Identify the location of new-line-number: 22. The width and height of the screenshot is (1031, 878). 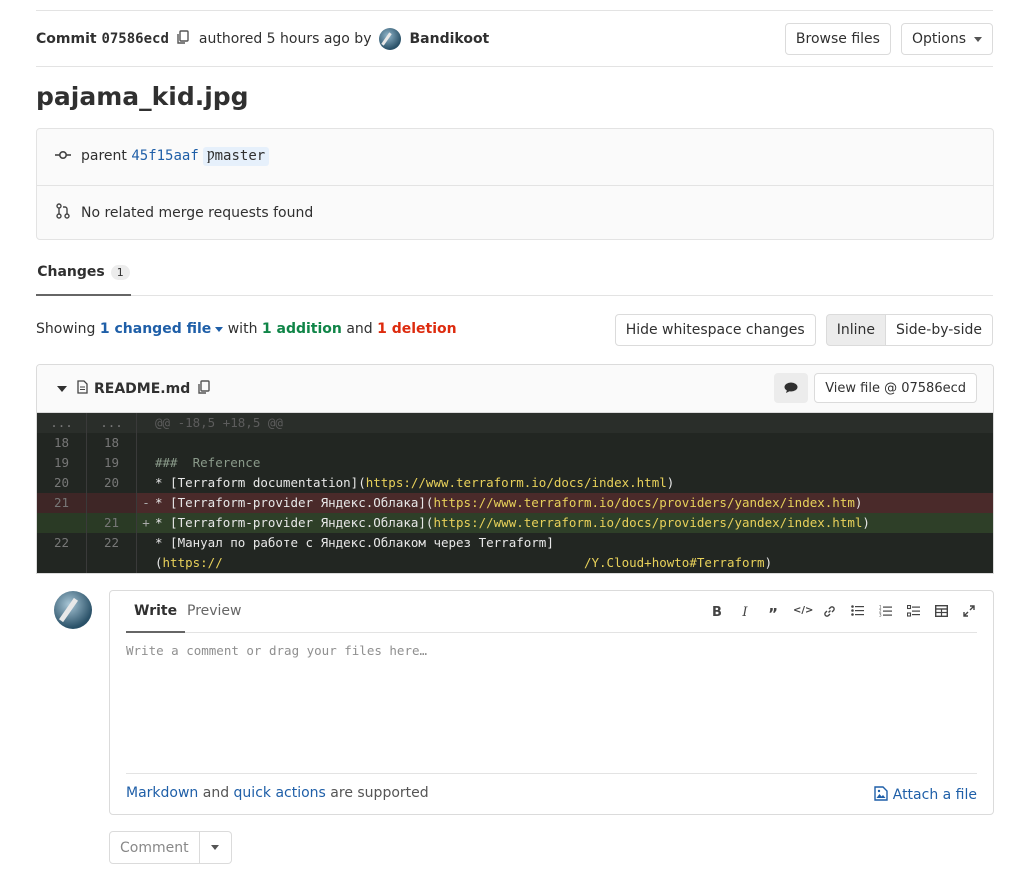
(112, 543).